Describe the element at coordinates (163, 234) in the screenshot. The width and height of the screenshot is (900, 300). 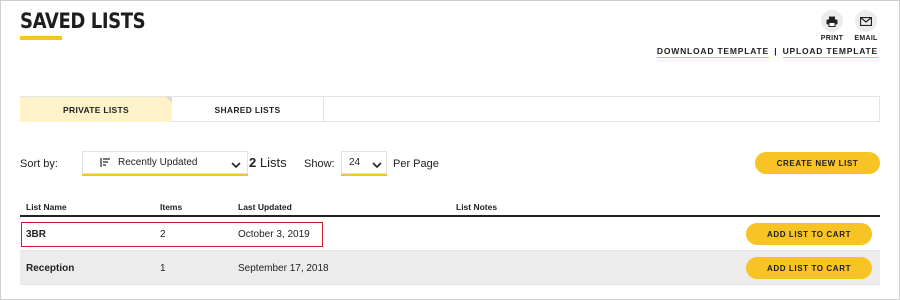
I see `row-items: 2` at that location.